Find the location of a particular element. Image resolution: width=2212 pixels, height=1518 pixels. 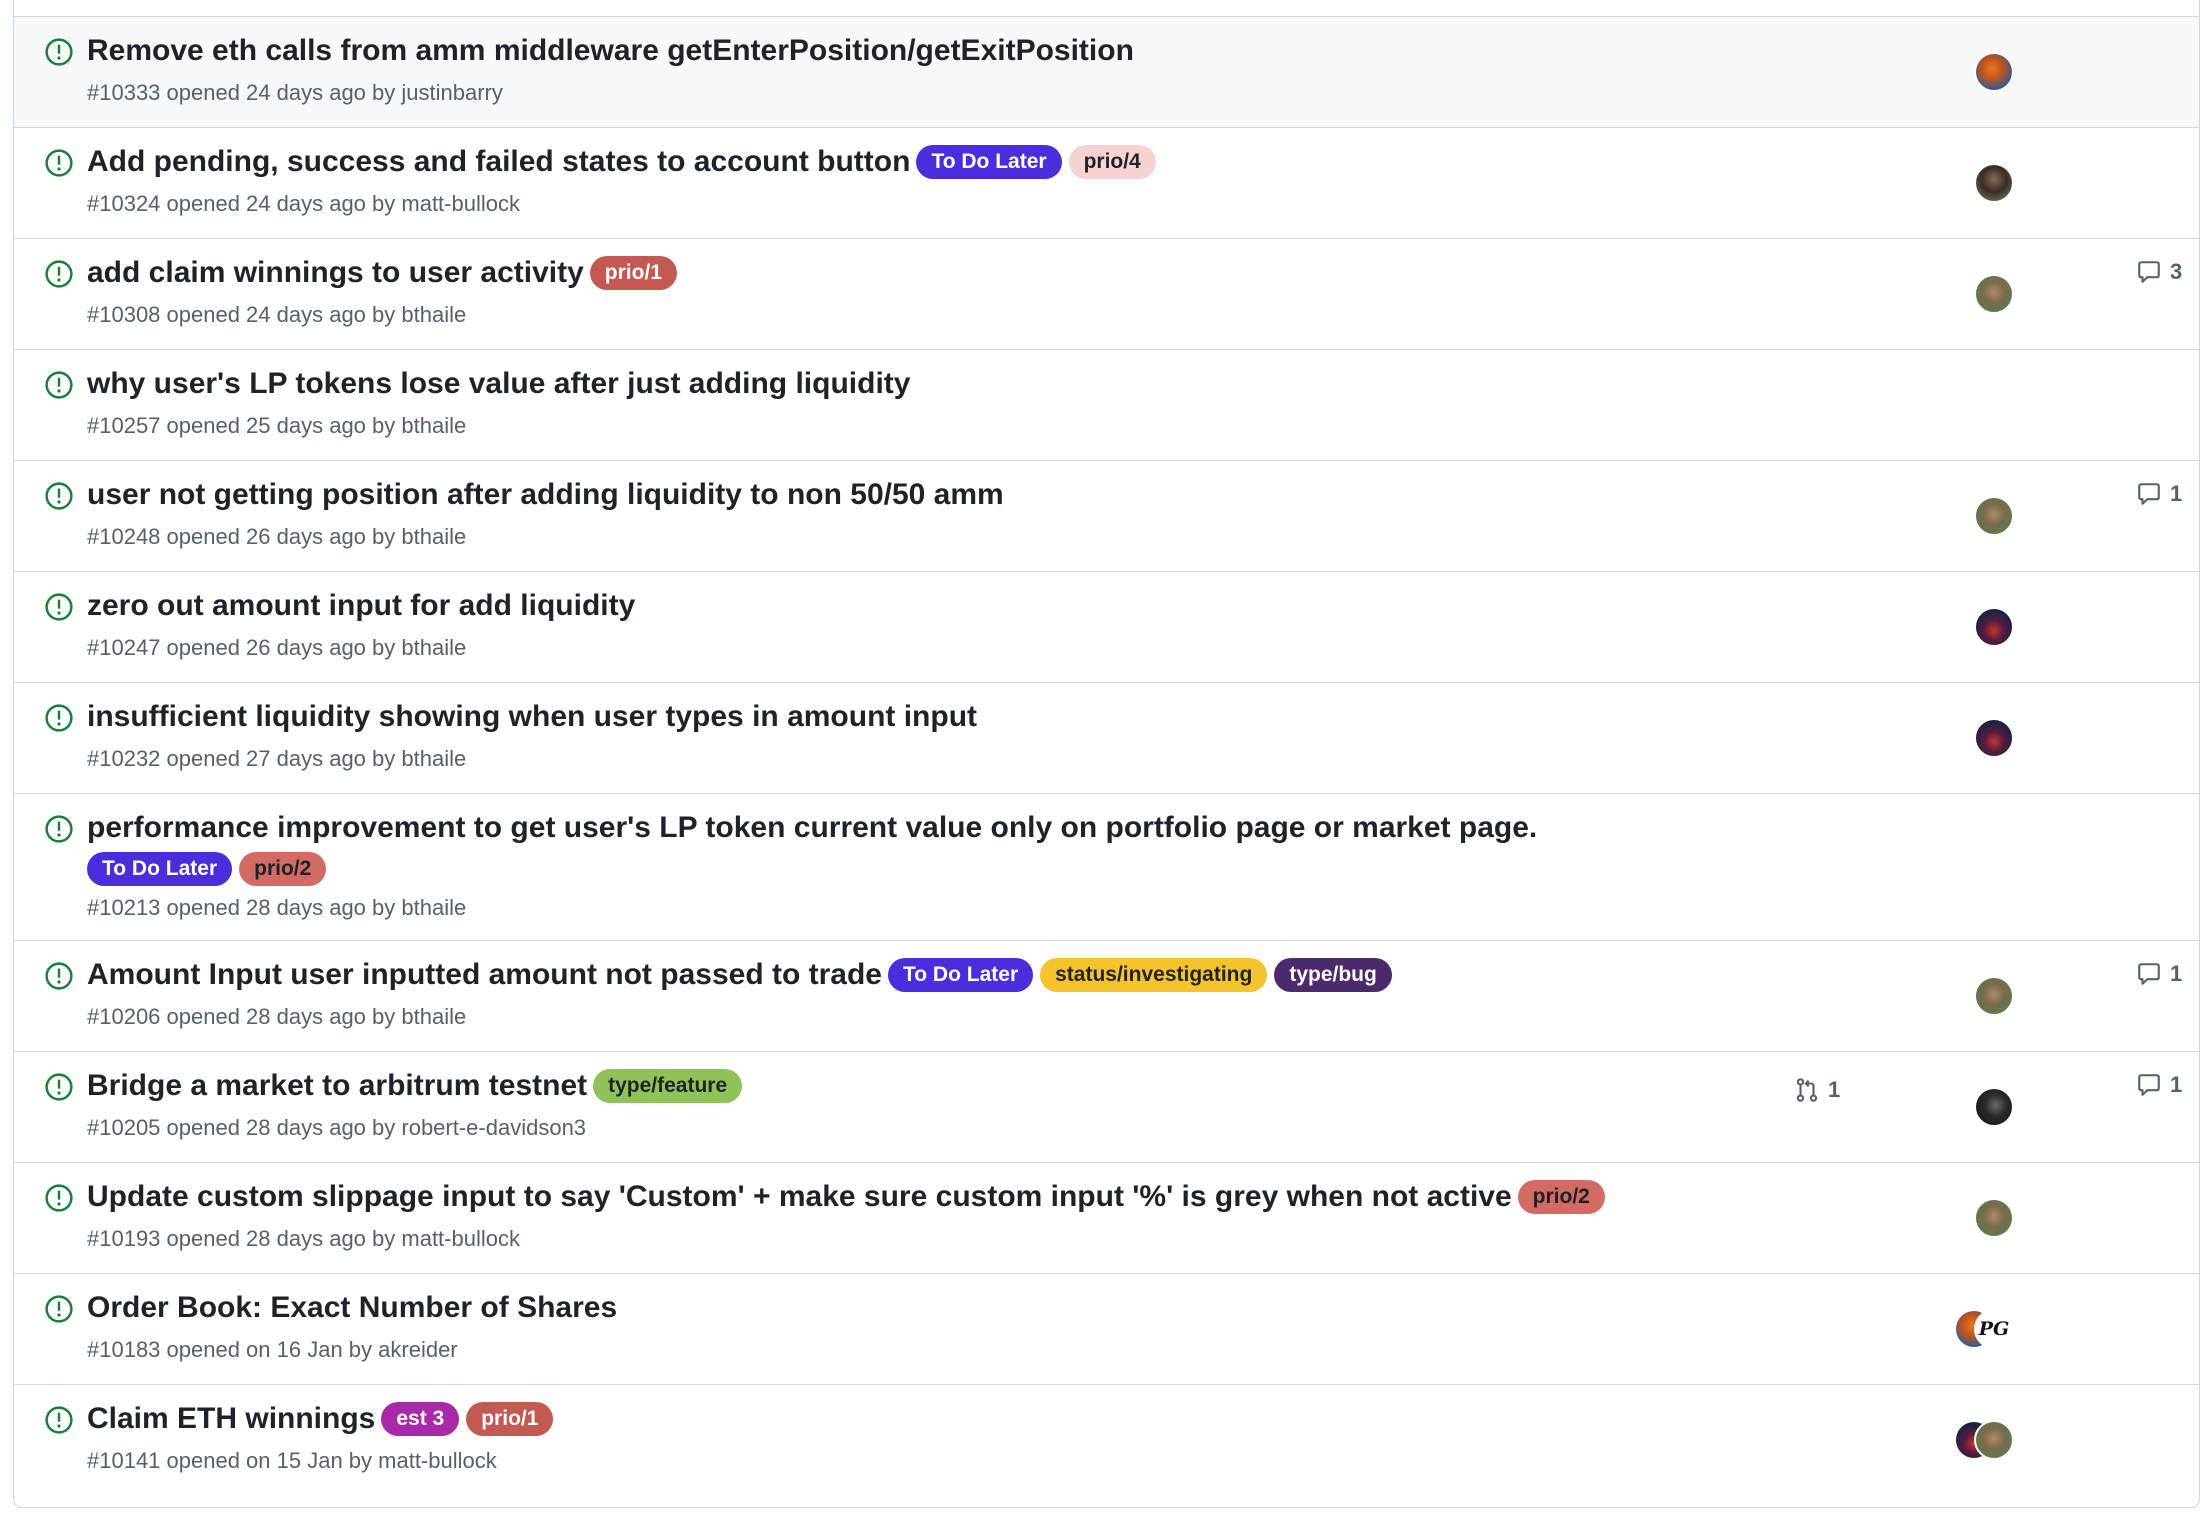

issue-label: status/investigating is located at coordinates (1154, 975).